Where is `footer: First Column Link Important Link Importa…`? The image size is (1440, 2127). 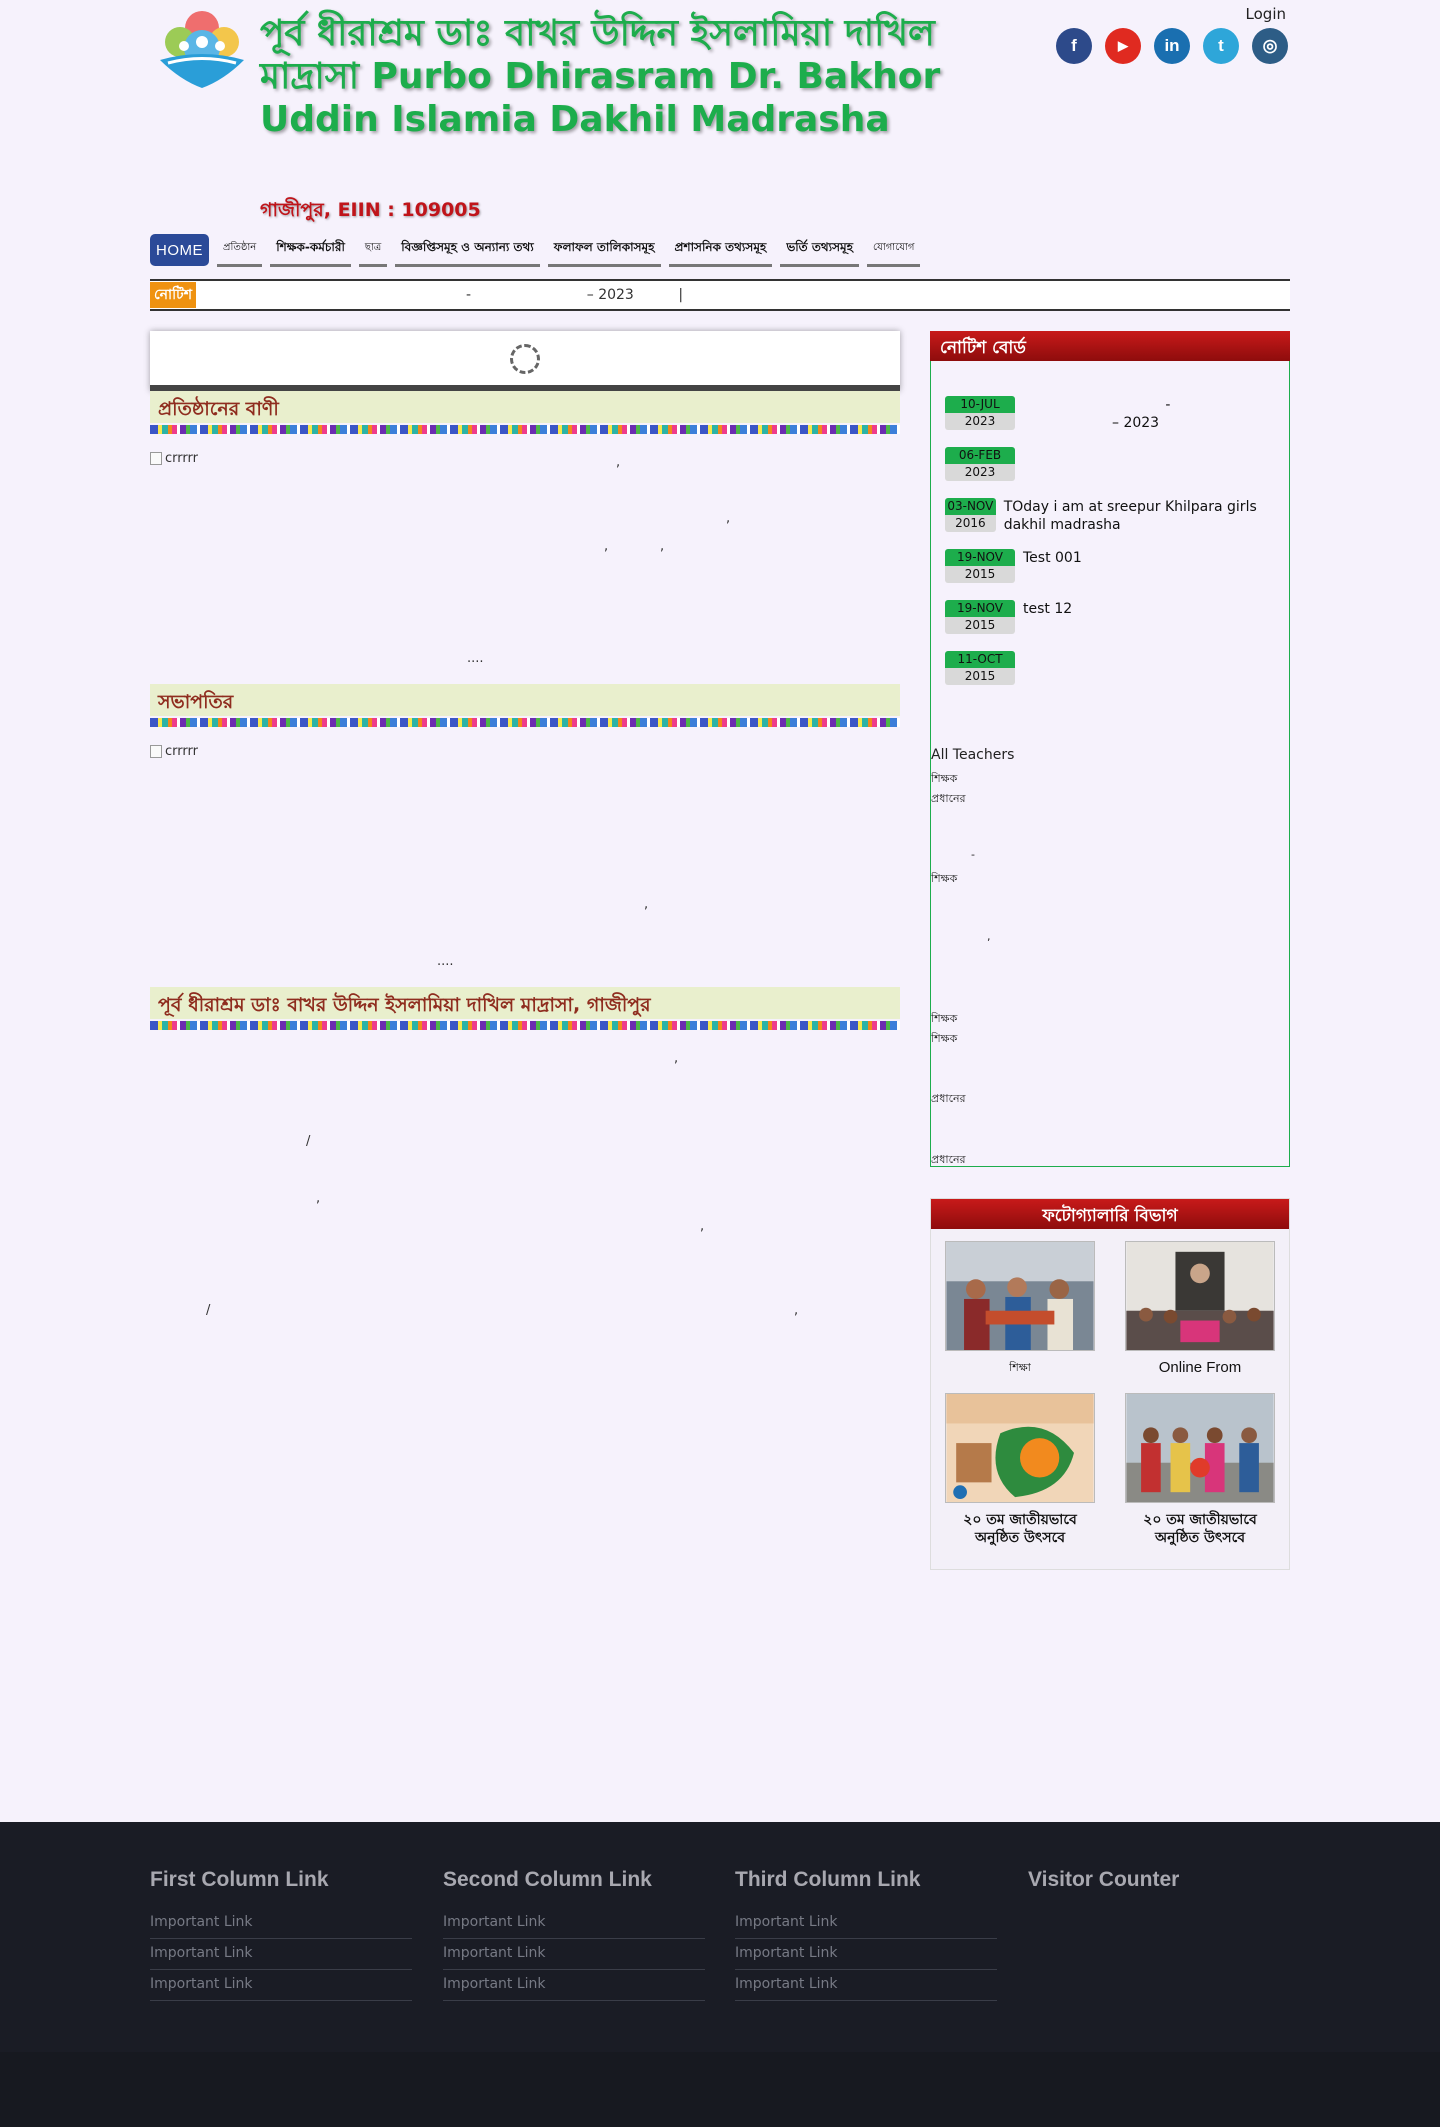 footer: First Column Link Important Link Importa… is located at coordinates (720, 1974).